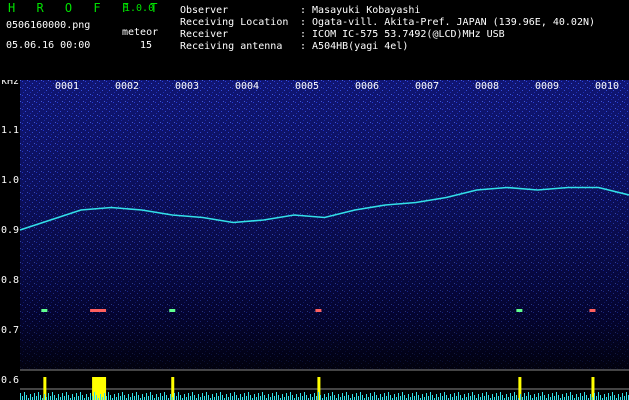  Describe the element at coordinates (48, 45) in the screenshot. I see `date-time: 05.06.16 00:00` at that location.